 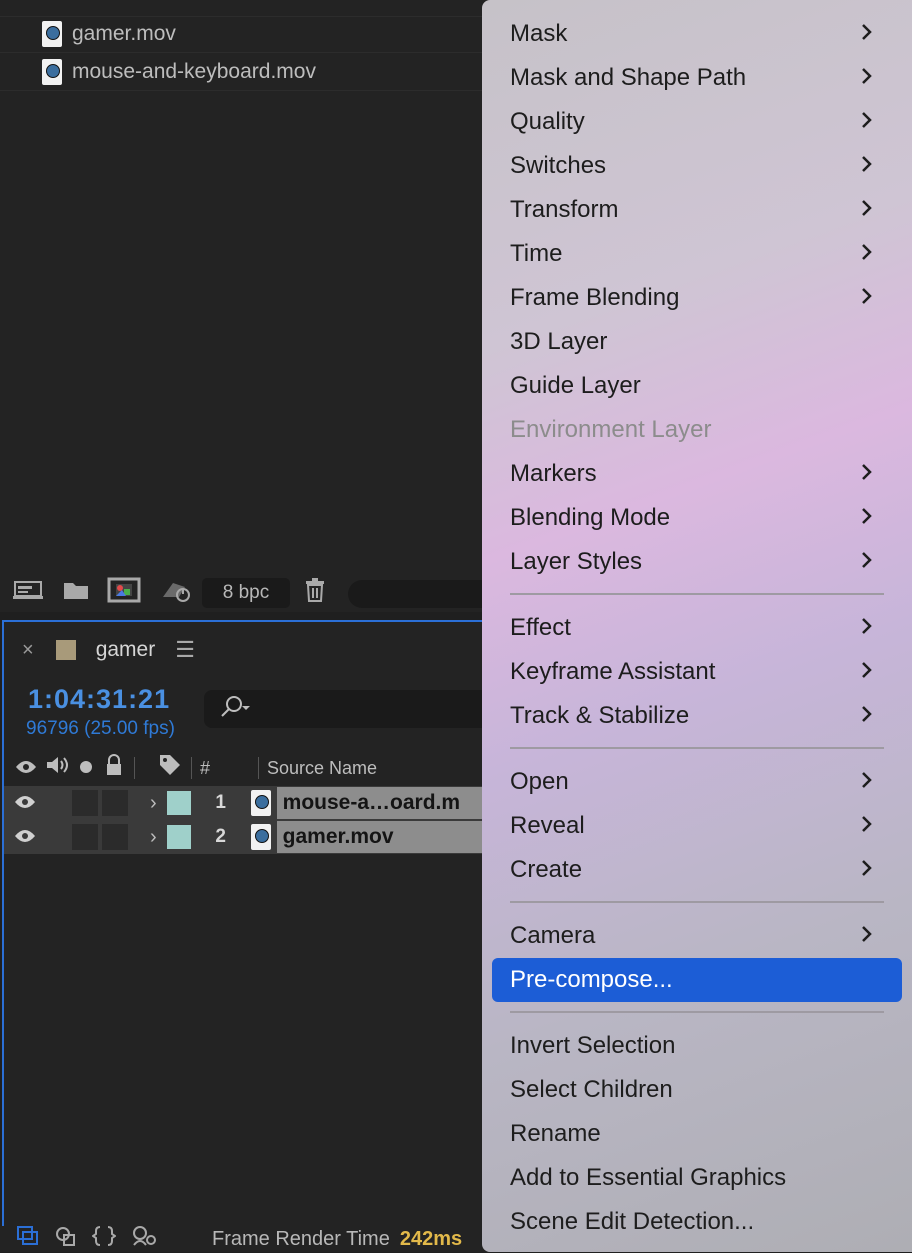 What do you see at coordinates (697, 254) in the screenshot?
I see `menu-item-time: Time` at bounding box center [697, 254].